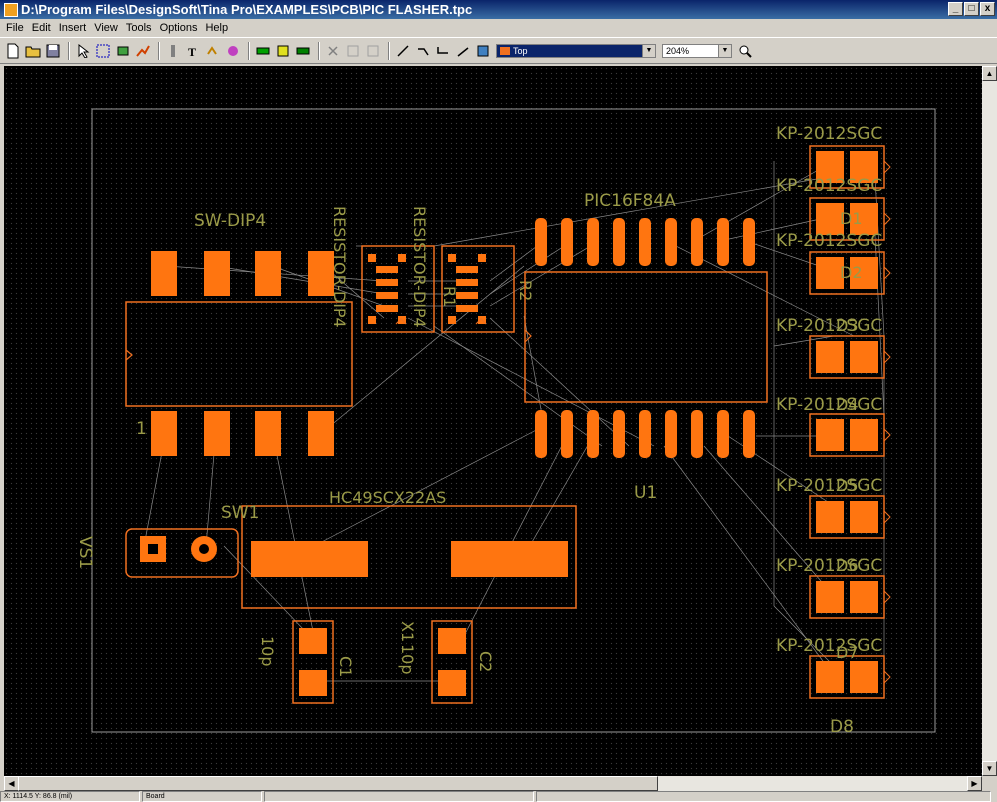  What do you see at coordinates (230, 221) in the screenshot?
I see `sw-dip4-label: SW-DIP4` at bounding box center [230, 221].